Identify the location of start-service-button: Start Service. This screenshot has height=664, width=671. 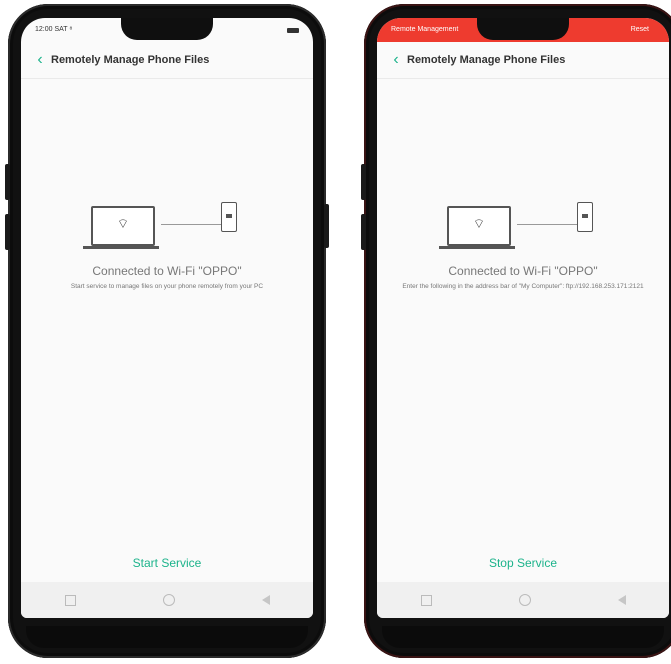
(167, 563).